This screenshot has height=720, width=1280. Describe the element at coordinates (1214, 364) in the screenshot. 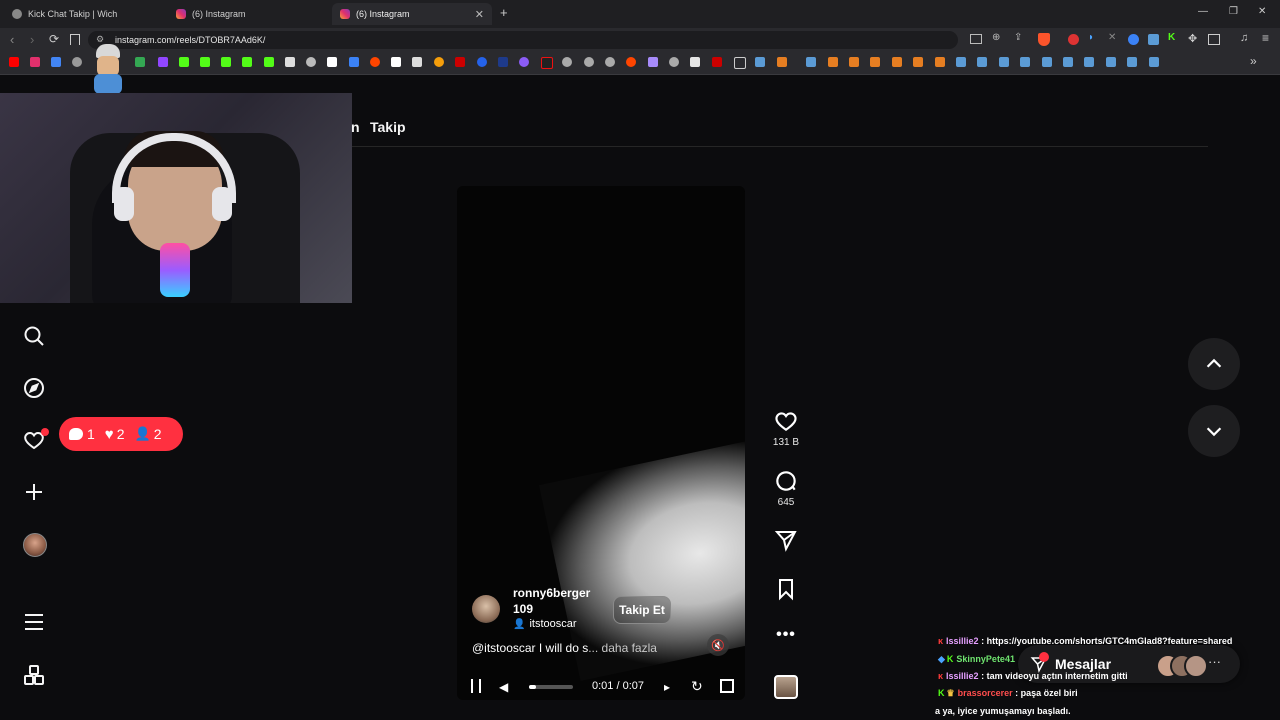

I see `previous-reel-button` at that location.